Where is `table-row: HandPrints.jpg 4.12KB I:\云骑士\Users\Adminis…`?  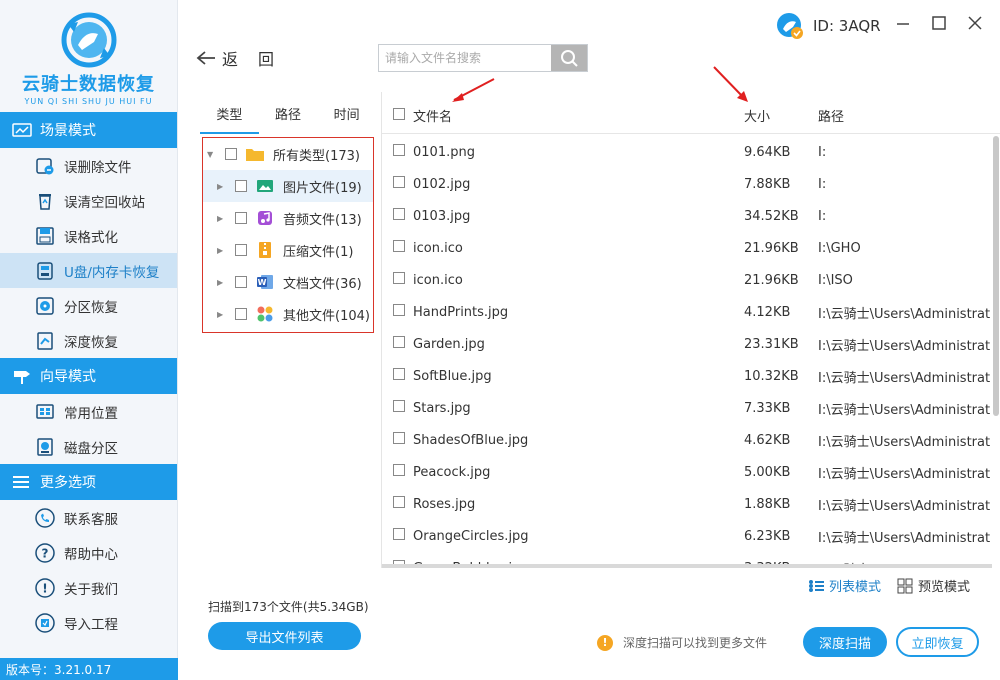
table-row: HandPrints.jpg 4.12KB I:\云骑士\Users\Adminis… is located at coordinates (686, 312).